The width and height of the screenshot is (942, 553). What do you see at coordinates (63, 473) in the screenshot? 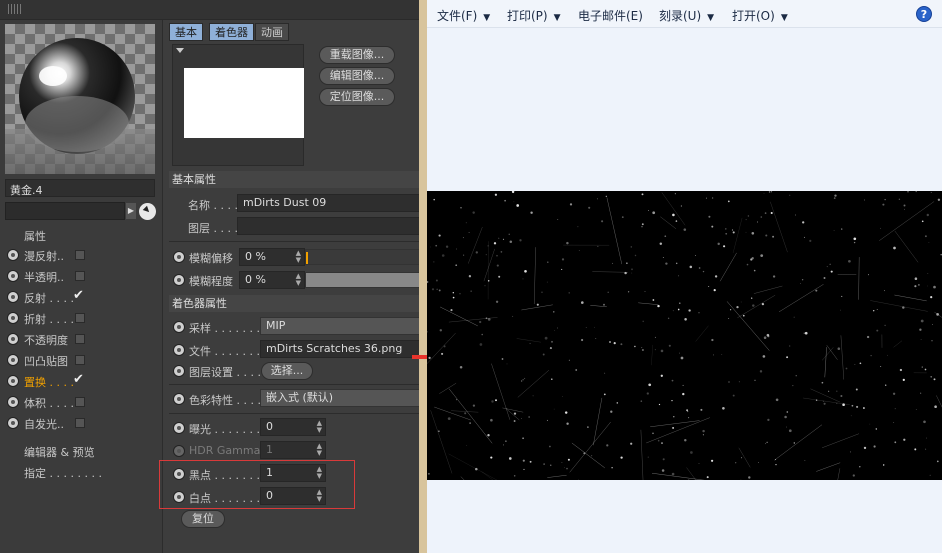
I see `assign-item: 指定 . . . . . . . .` at bounding box center [63, 473].